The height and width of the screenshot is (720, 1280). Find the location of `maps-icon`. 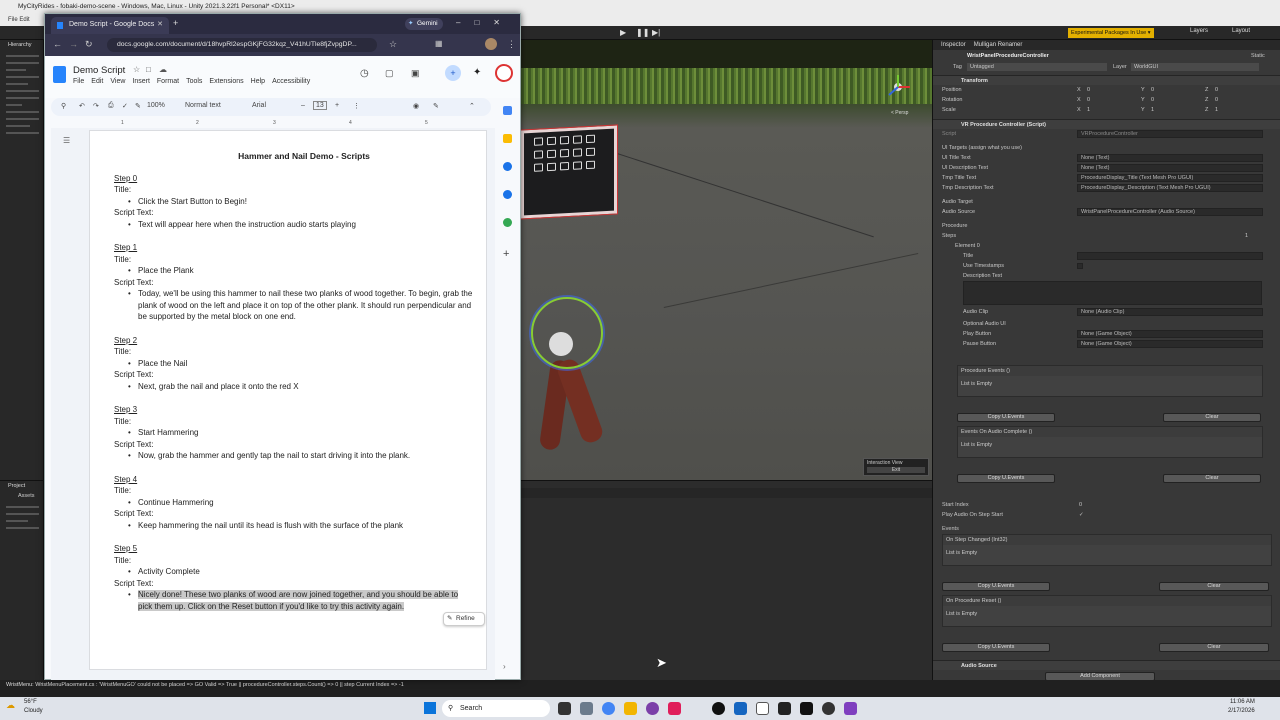

maps-icon is located at coordinates (507, 222).